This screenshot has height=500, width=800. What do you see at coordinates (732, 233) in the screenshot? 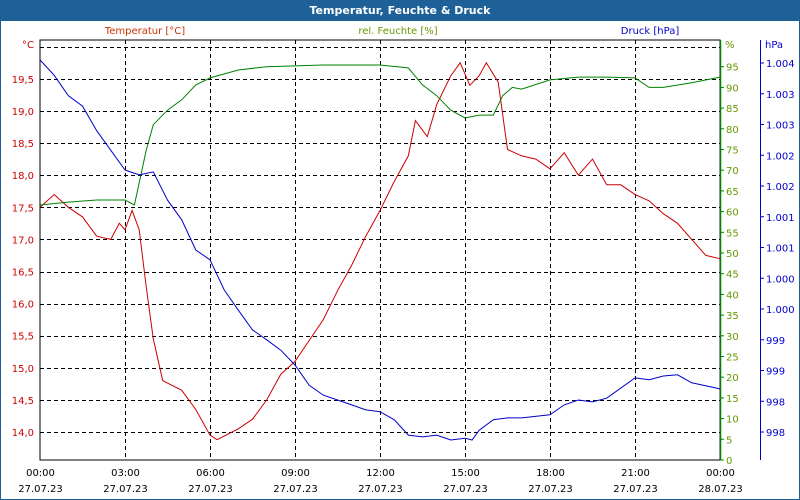
I see `humidity-tick-label: 55` at bounding box center [732, 233].